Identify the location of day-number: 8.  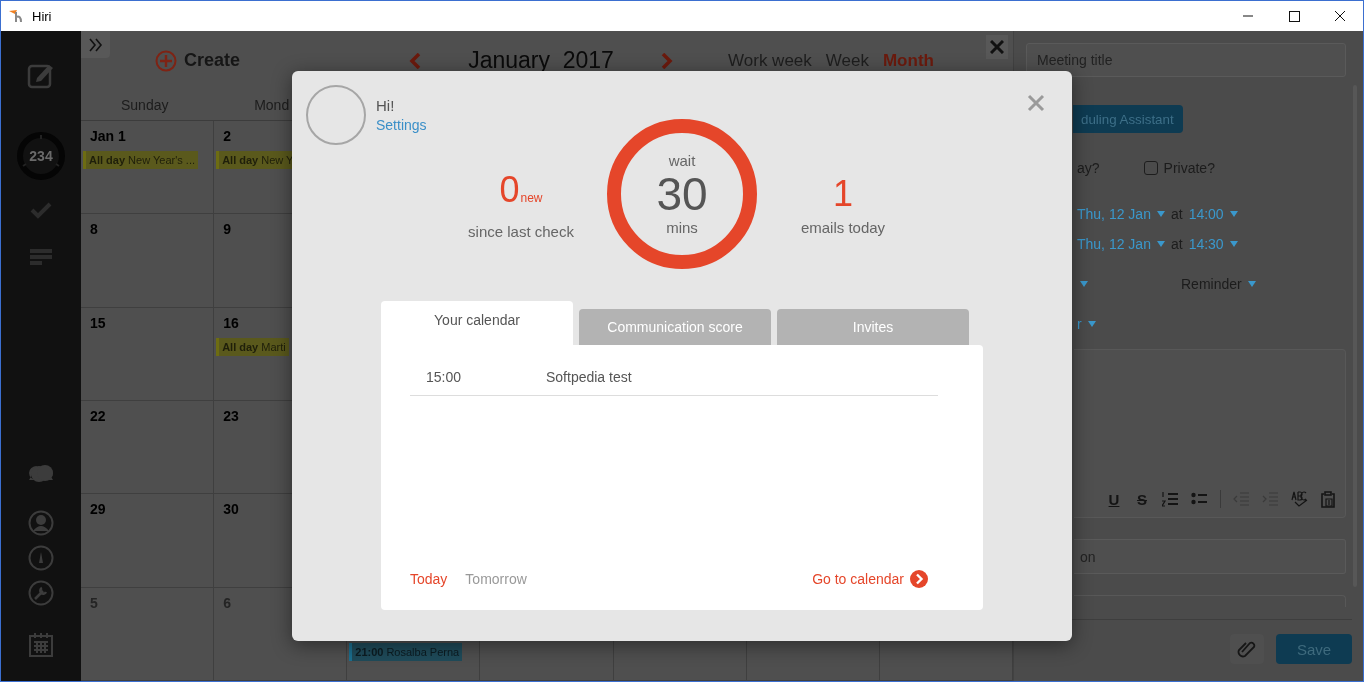
(94, 229).